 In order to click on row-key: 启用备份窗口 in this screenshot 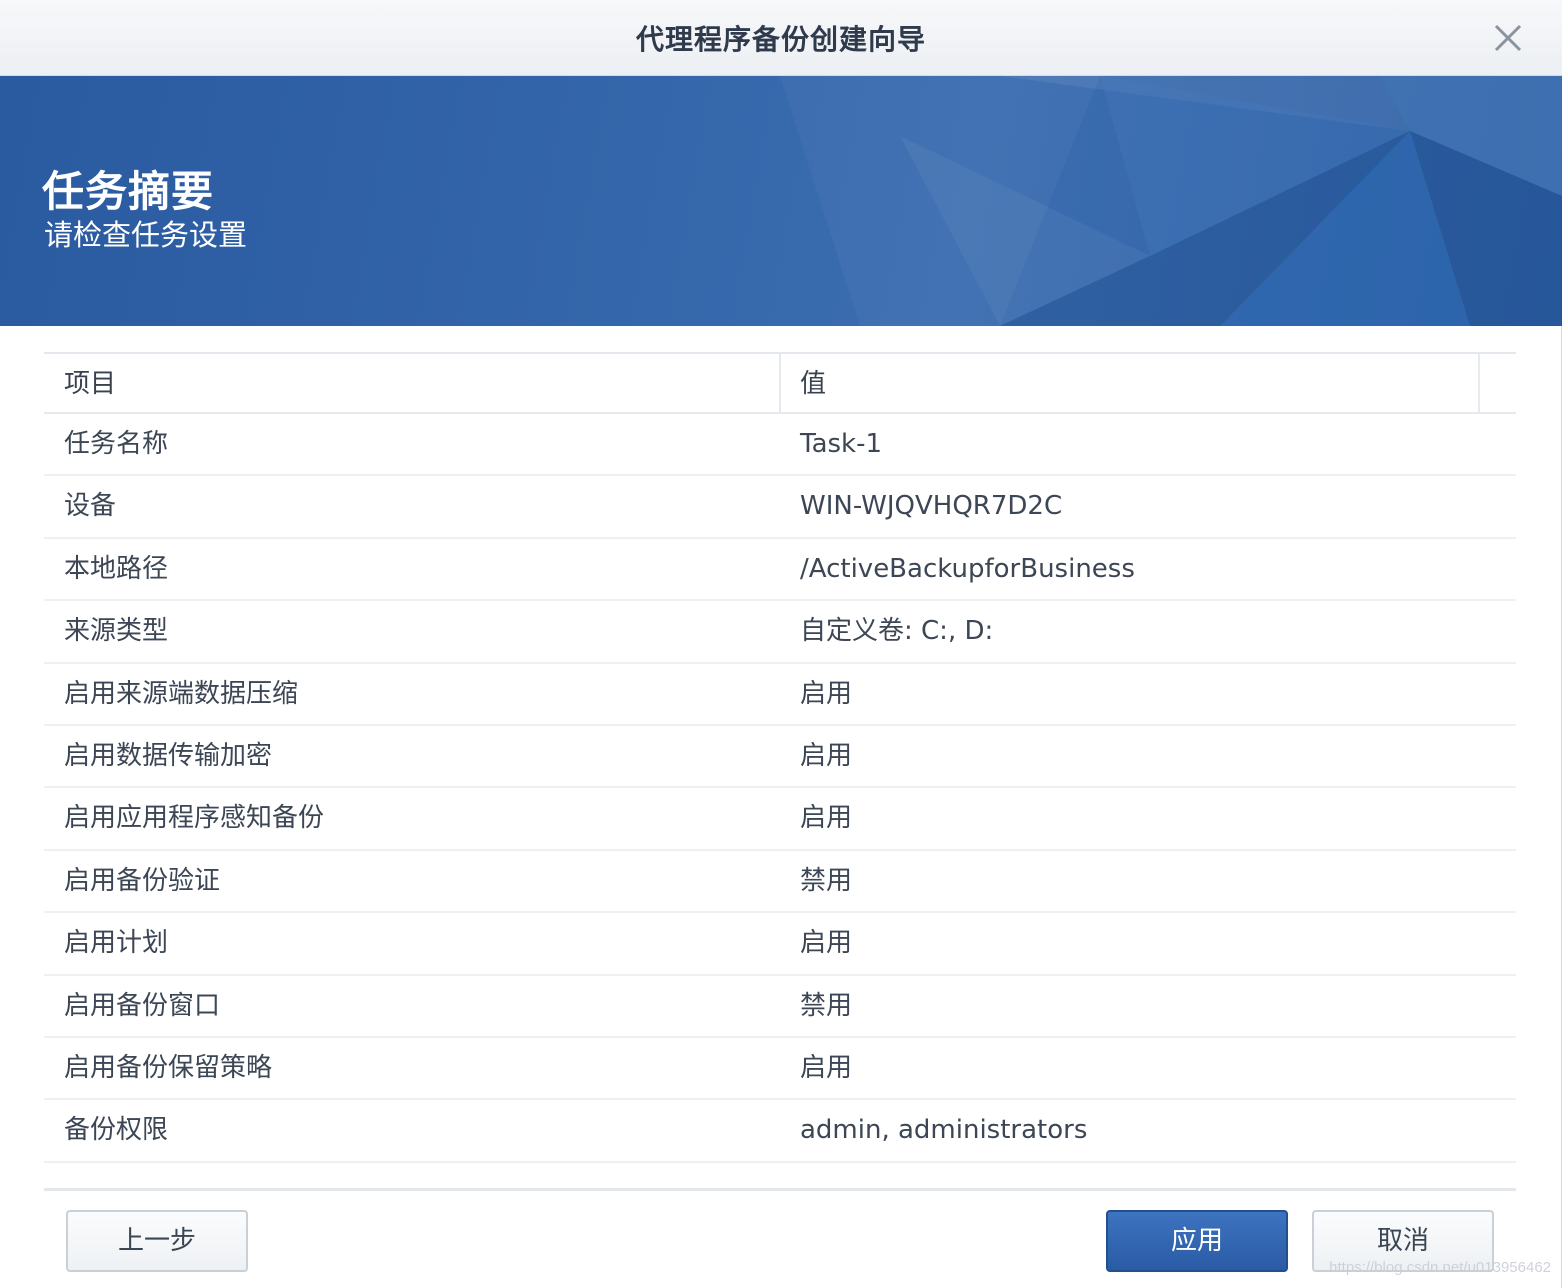, I will do `click(142, 1006)`.